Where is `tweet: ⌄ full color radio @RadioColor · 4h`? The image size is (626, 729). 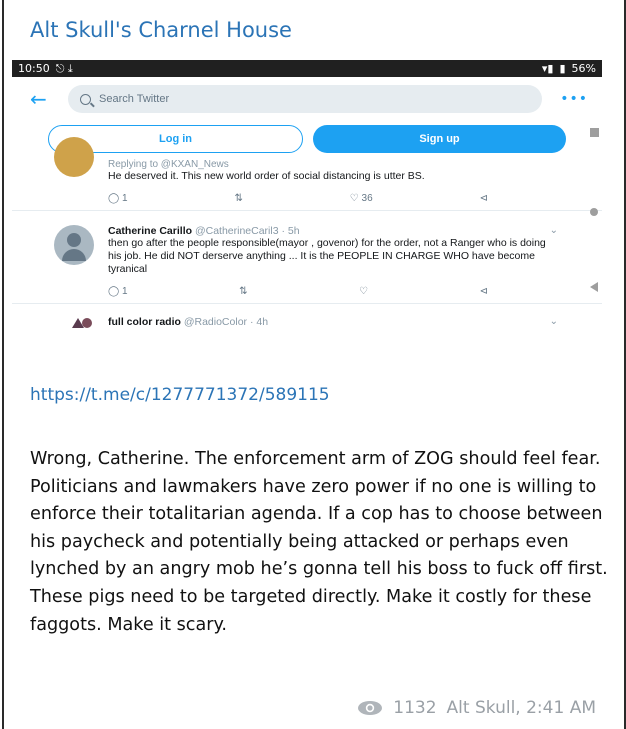 tweet: ⌄ full color radio @RadioColor · 4h is located at coordinates (307, 322).